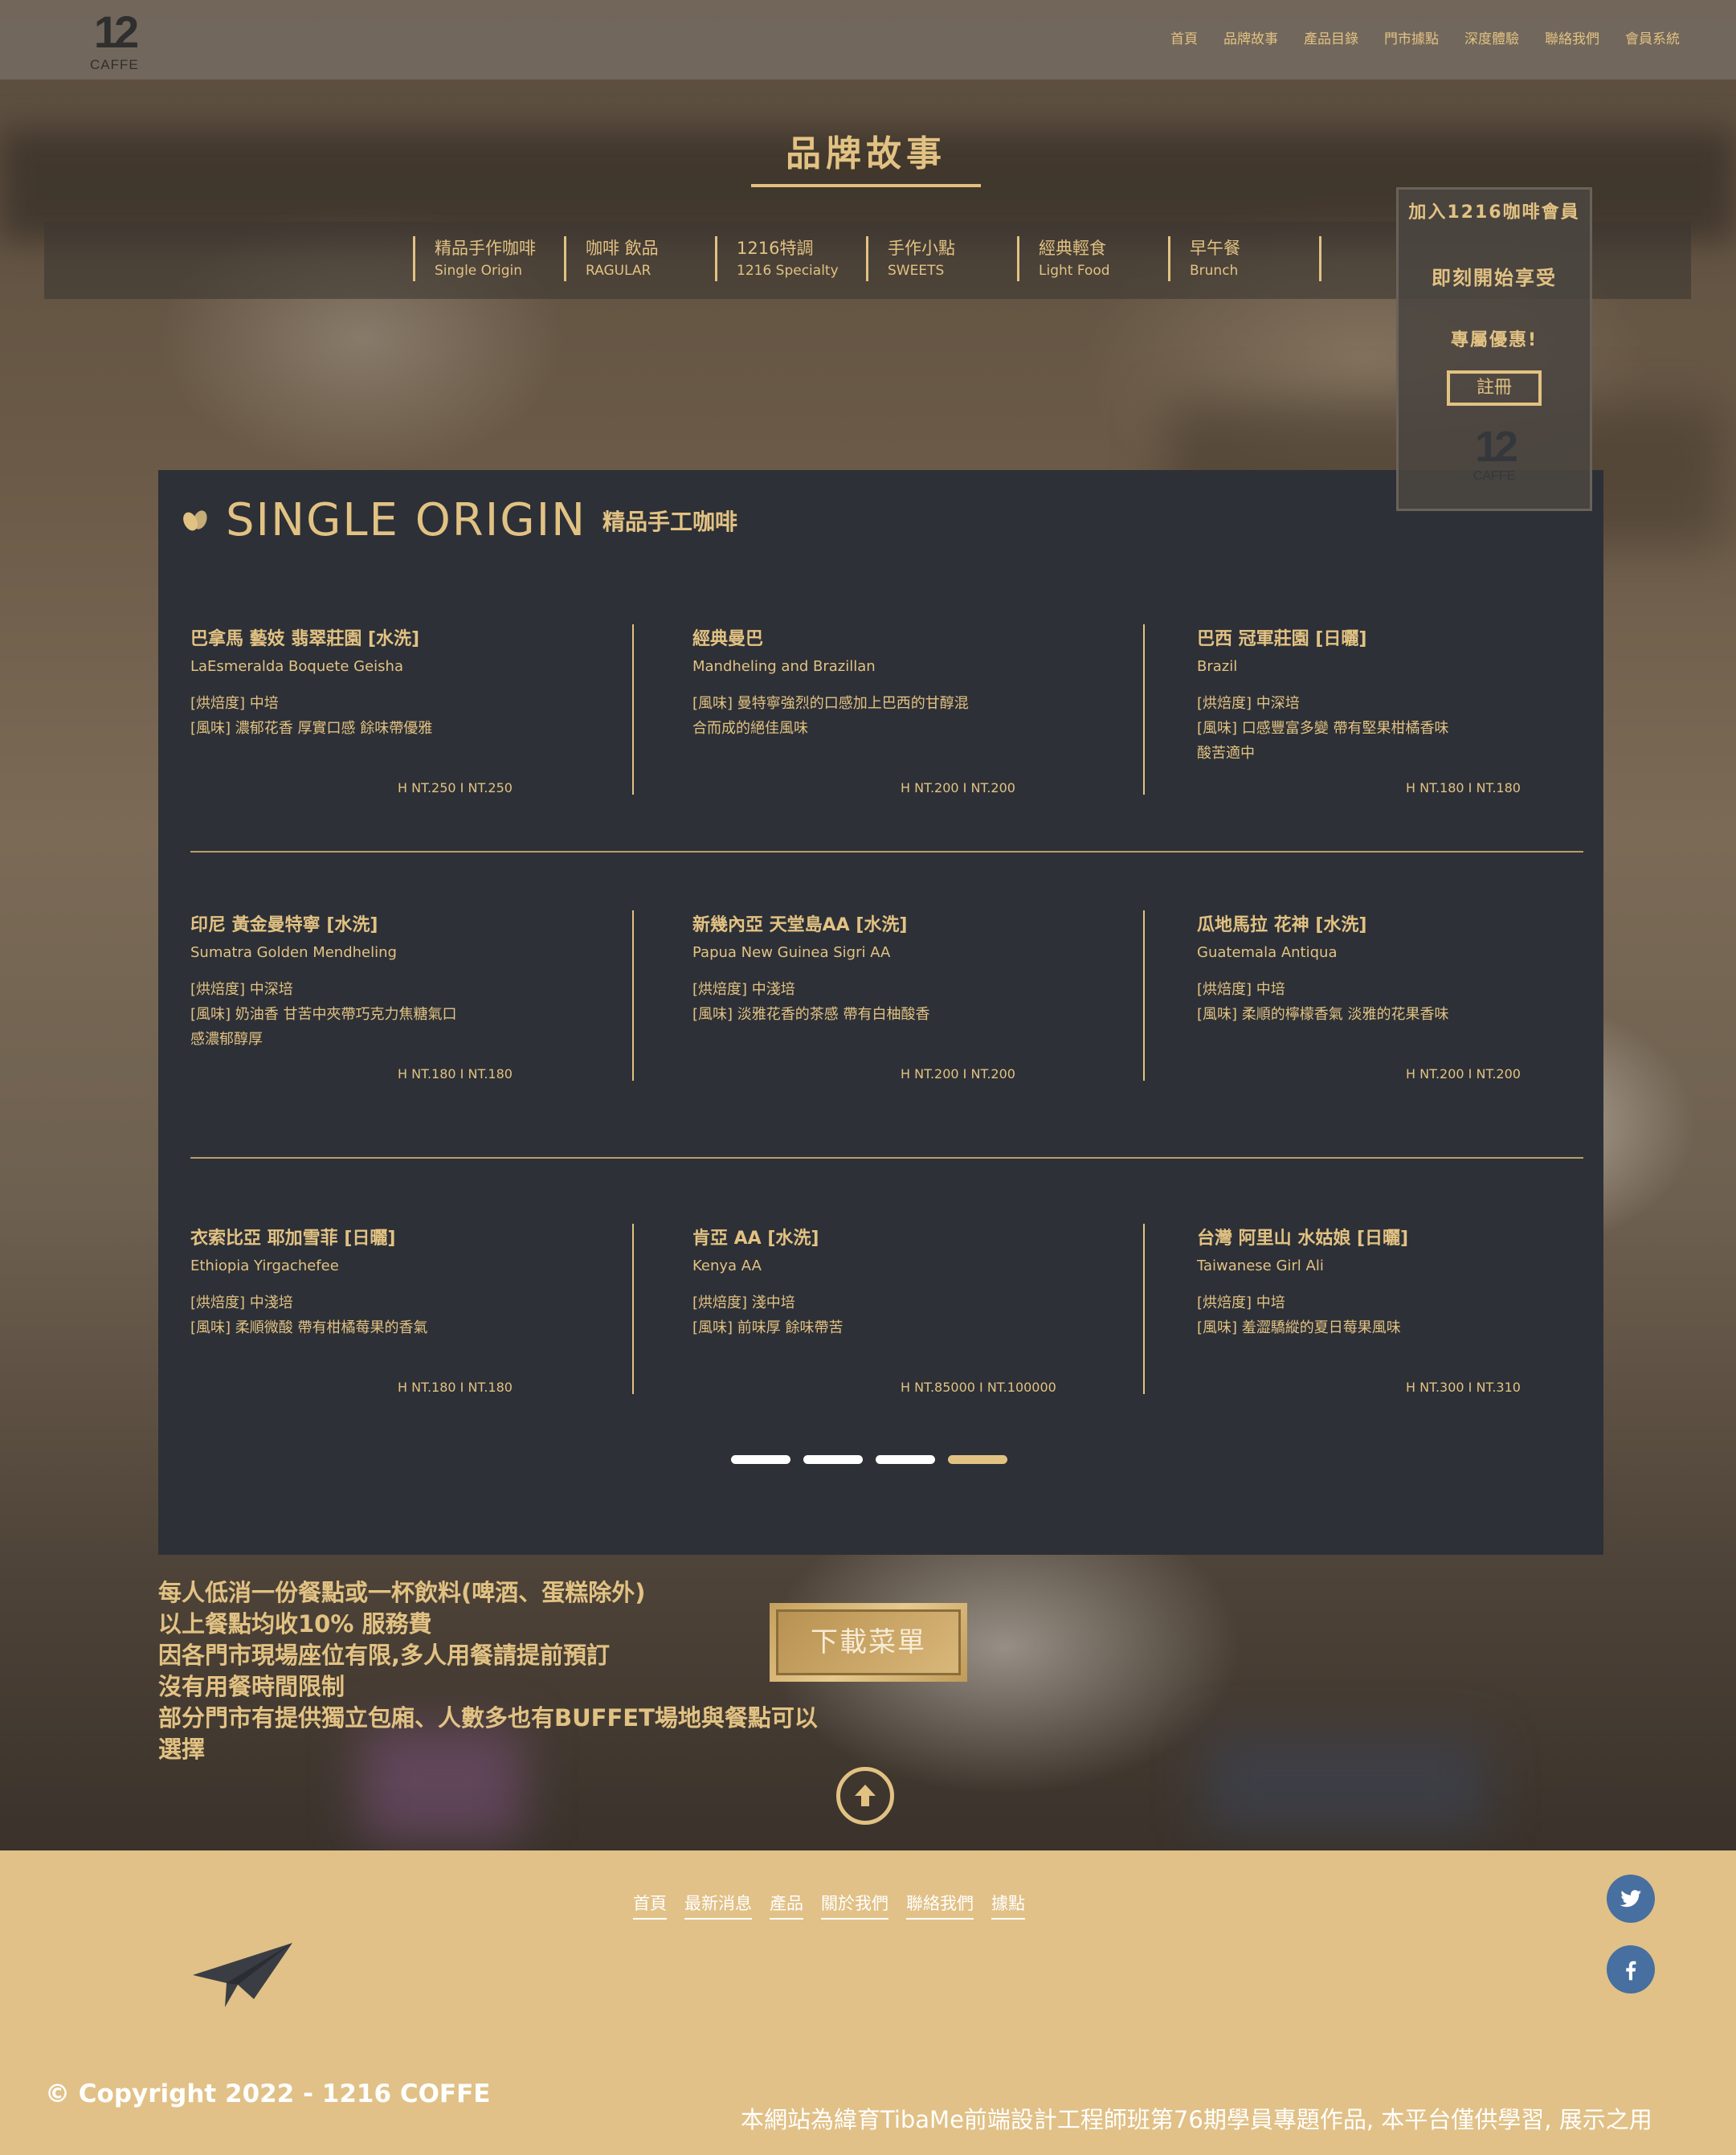  I want to click on item-price: H NT.300 I NT.310, so click(1463, 1387).